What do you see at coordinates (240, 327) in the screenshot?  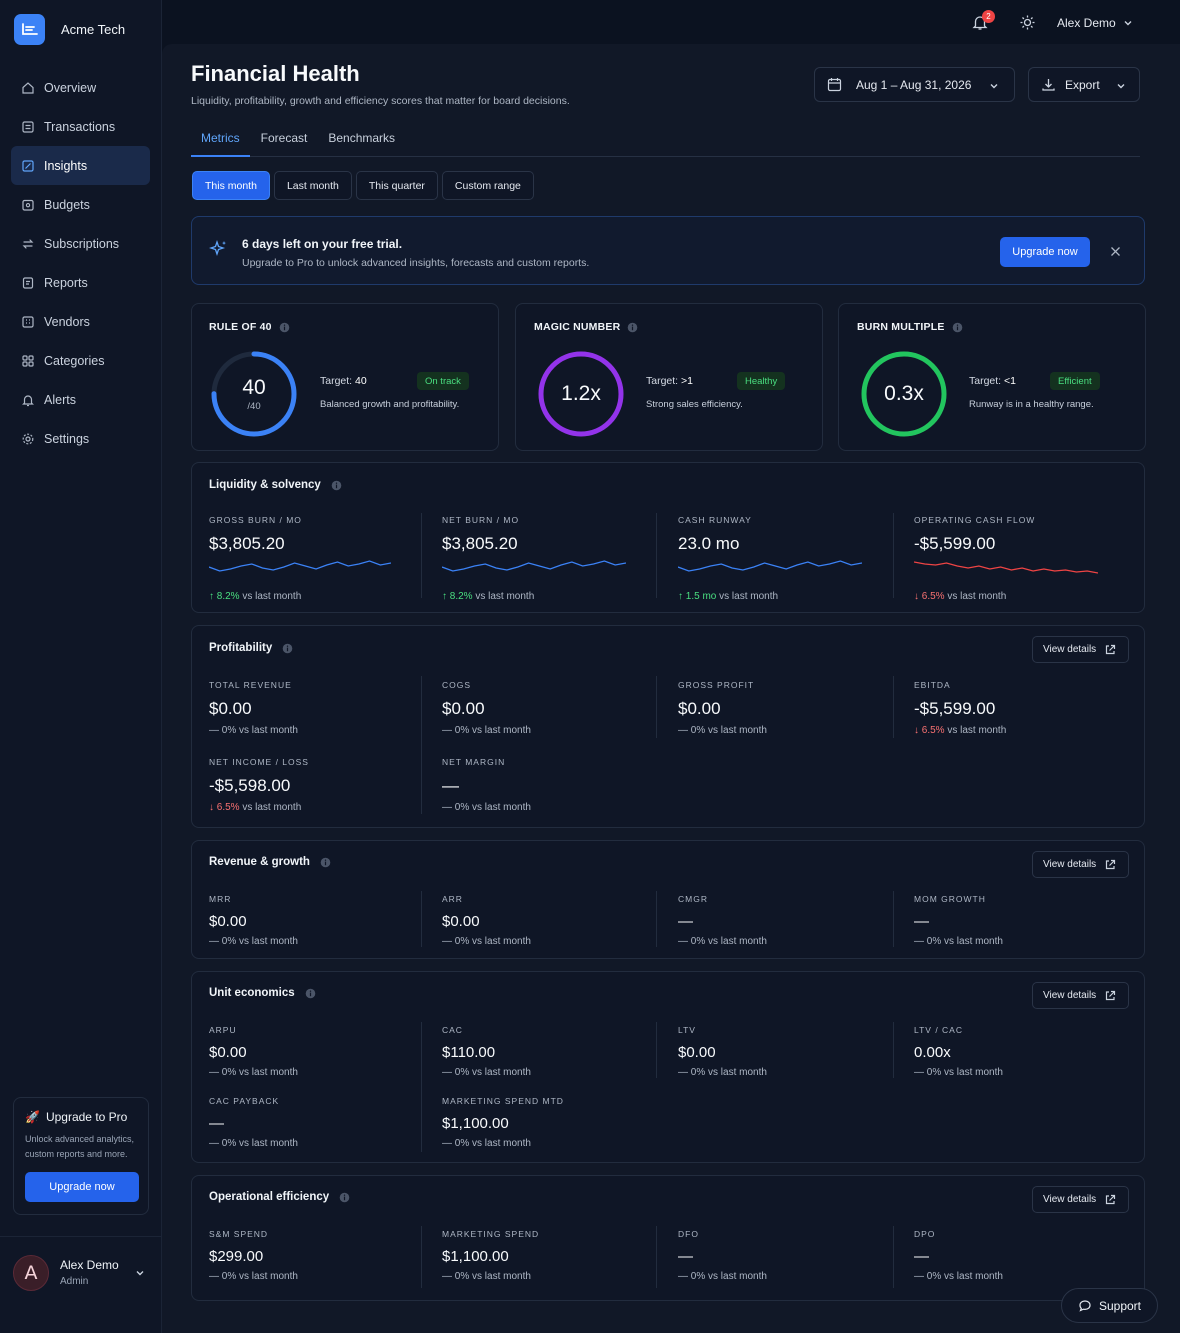 I see `score-title: RULE OF 40` at bounding box center [240, 327].